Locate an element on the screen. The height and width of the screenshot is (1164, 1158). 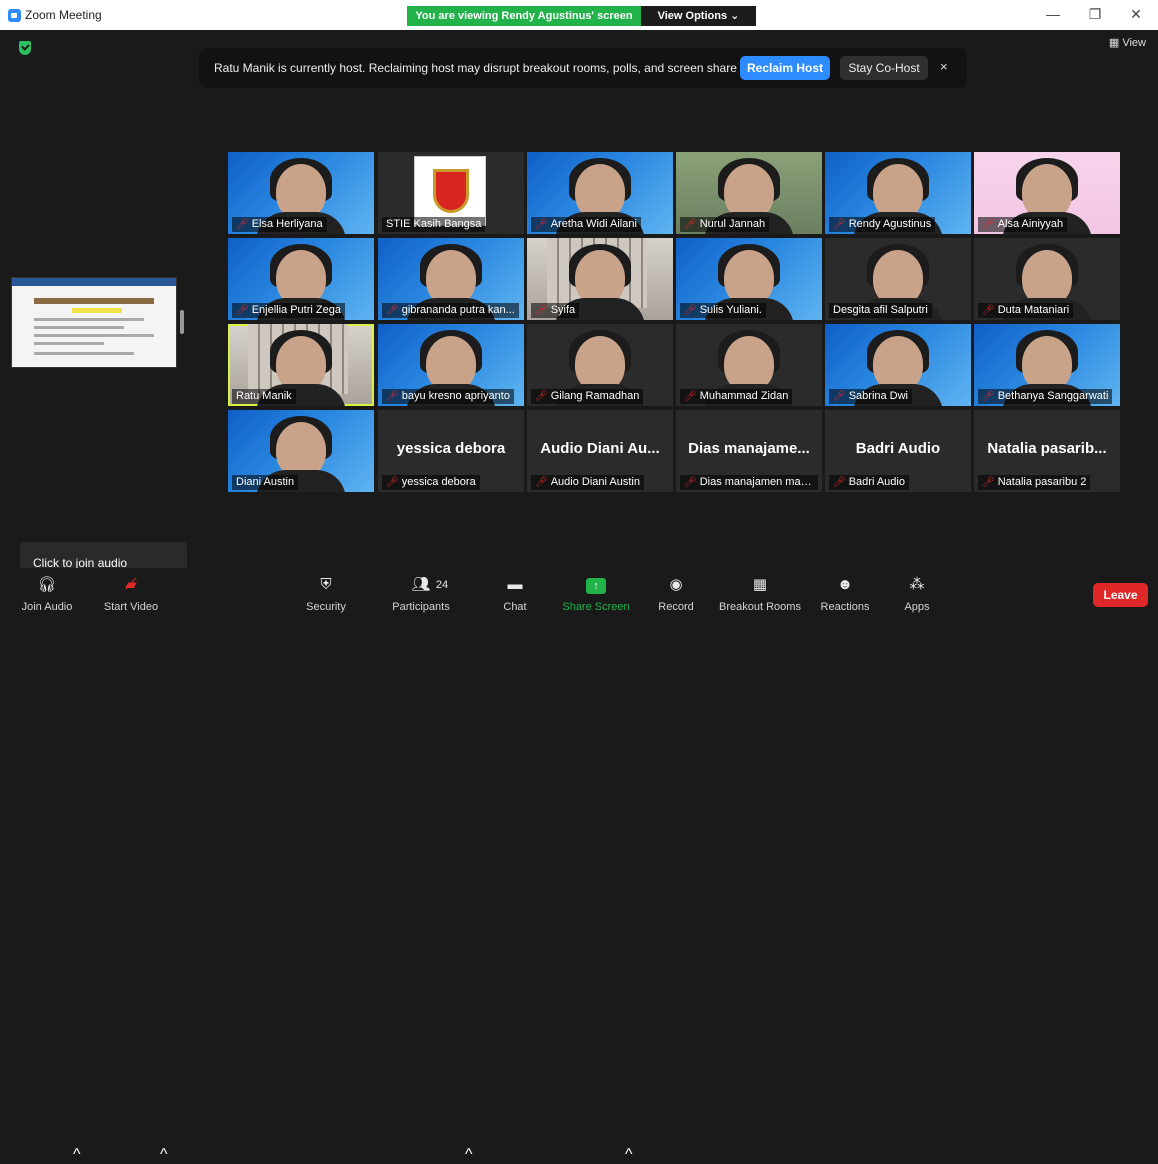
participant-tile: 🎤︎ Gilang Ramadhan is located at coordinates (600, 365).